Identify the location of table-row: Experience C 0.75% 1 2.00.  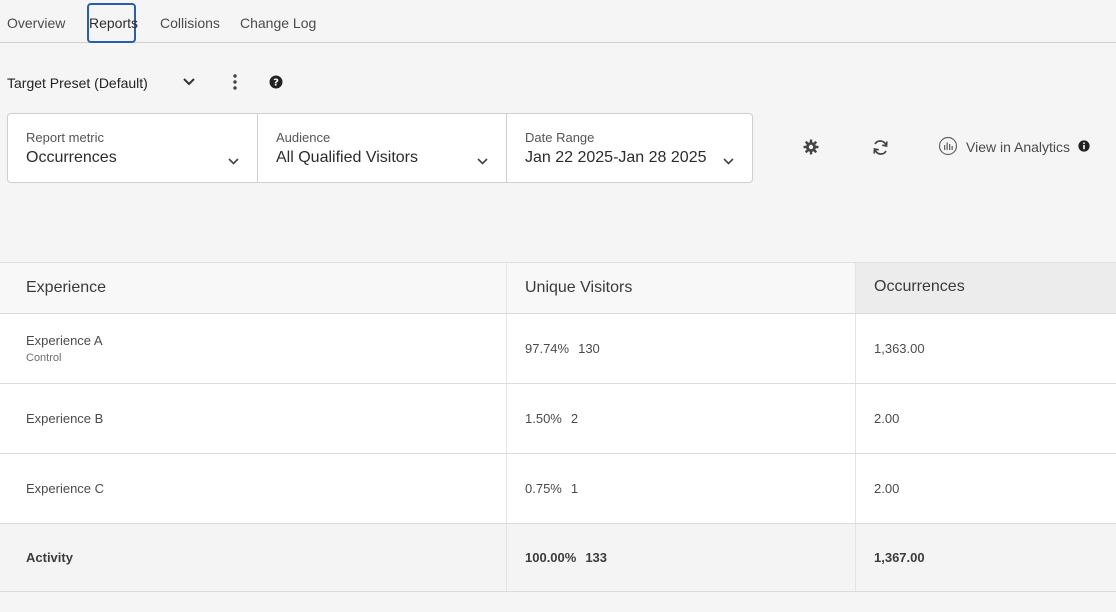
(558, 489).